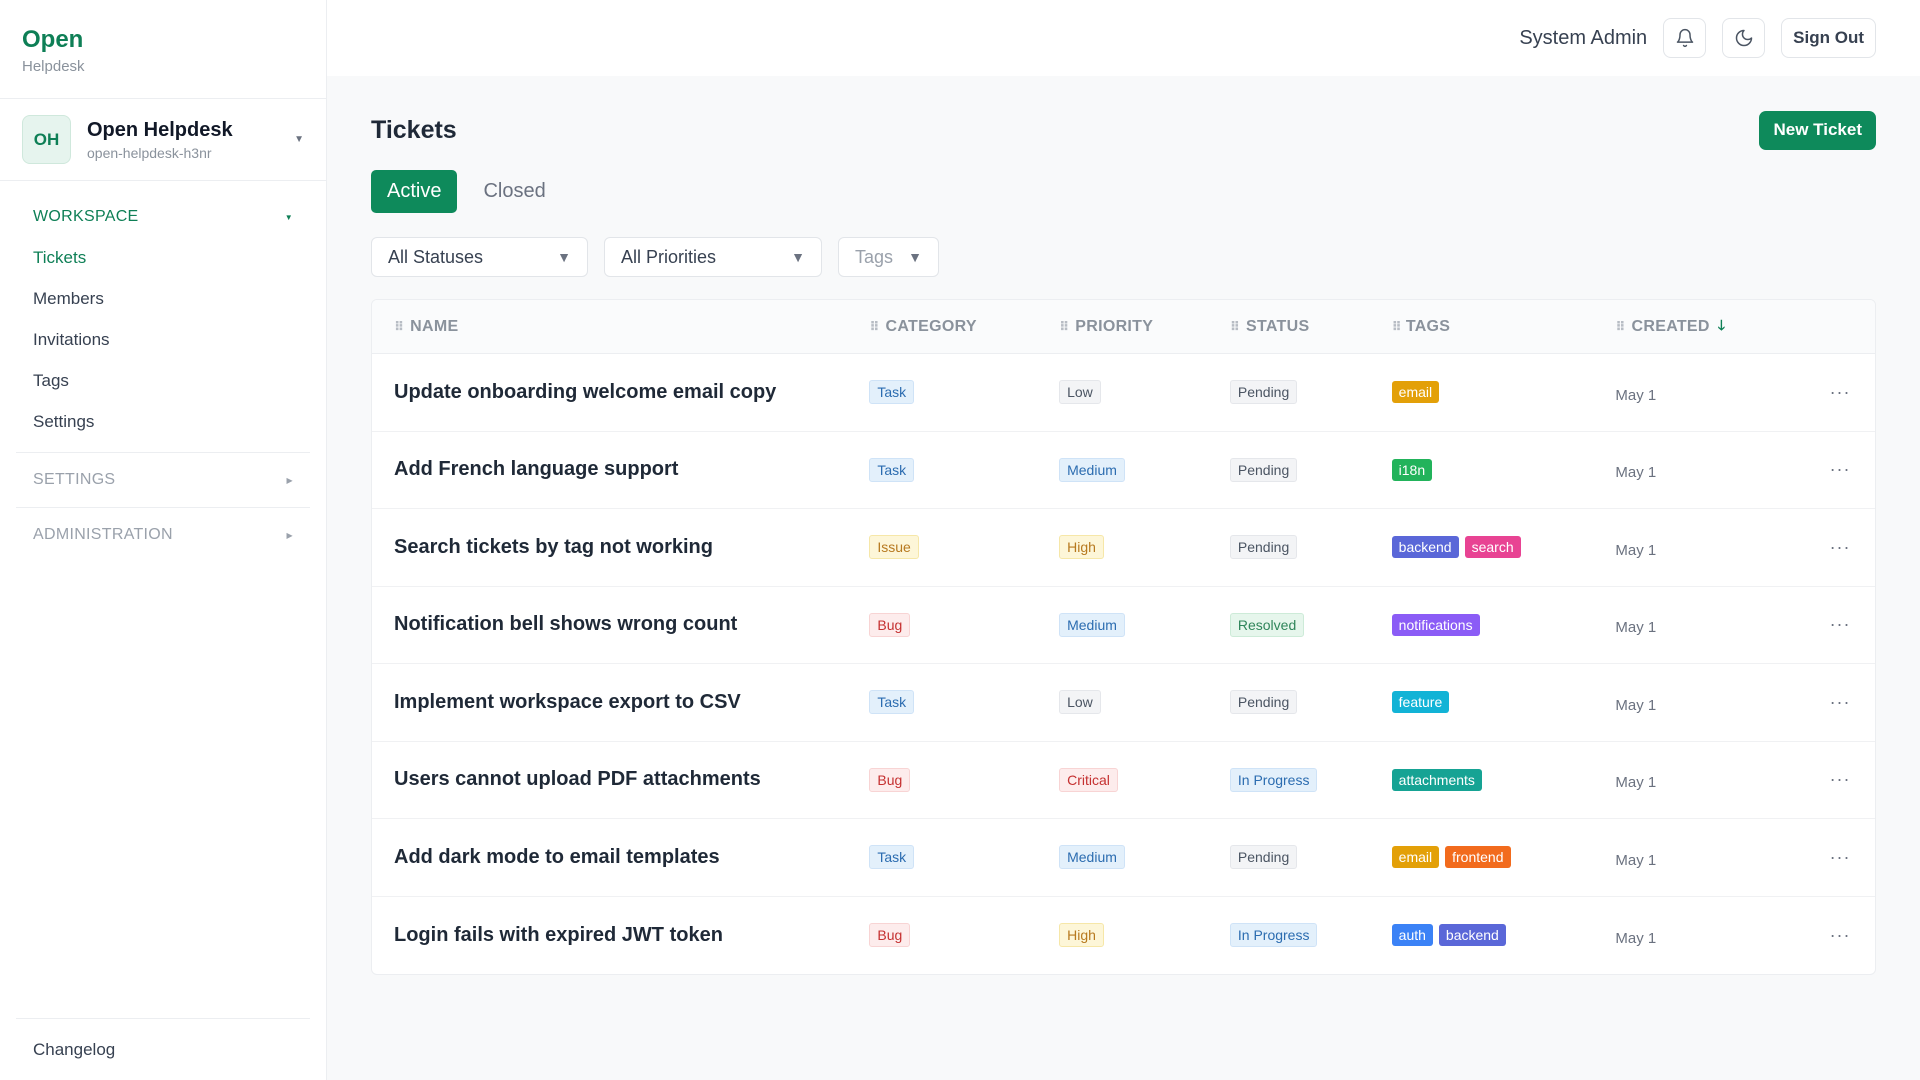 The width and height of the screenshot is (1920, 1080). Describe the element at coordinates (1504, 327) in the screenshot. I see `column-header-tags: ⠿ TAGS` at that location.